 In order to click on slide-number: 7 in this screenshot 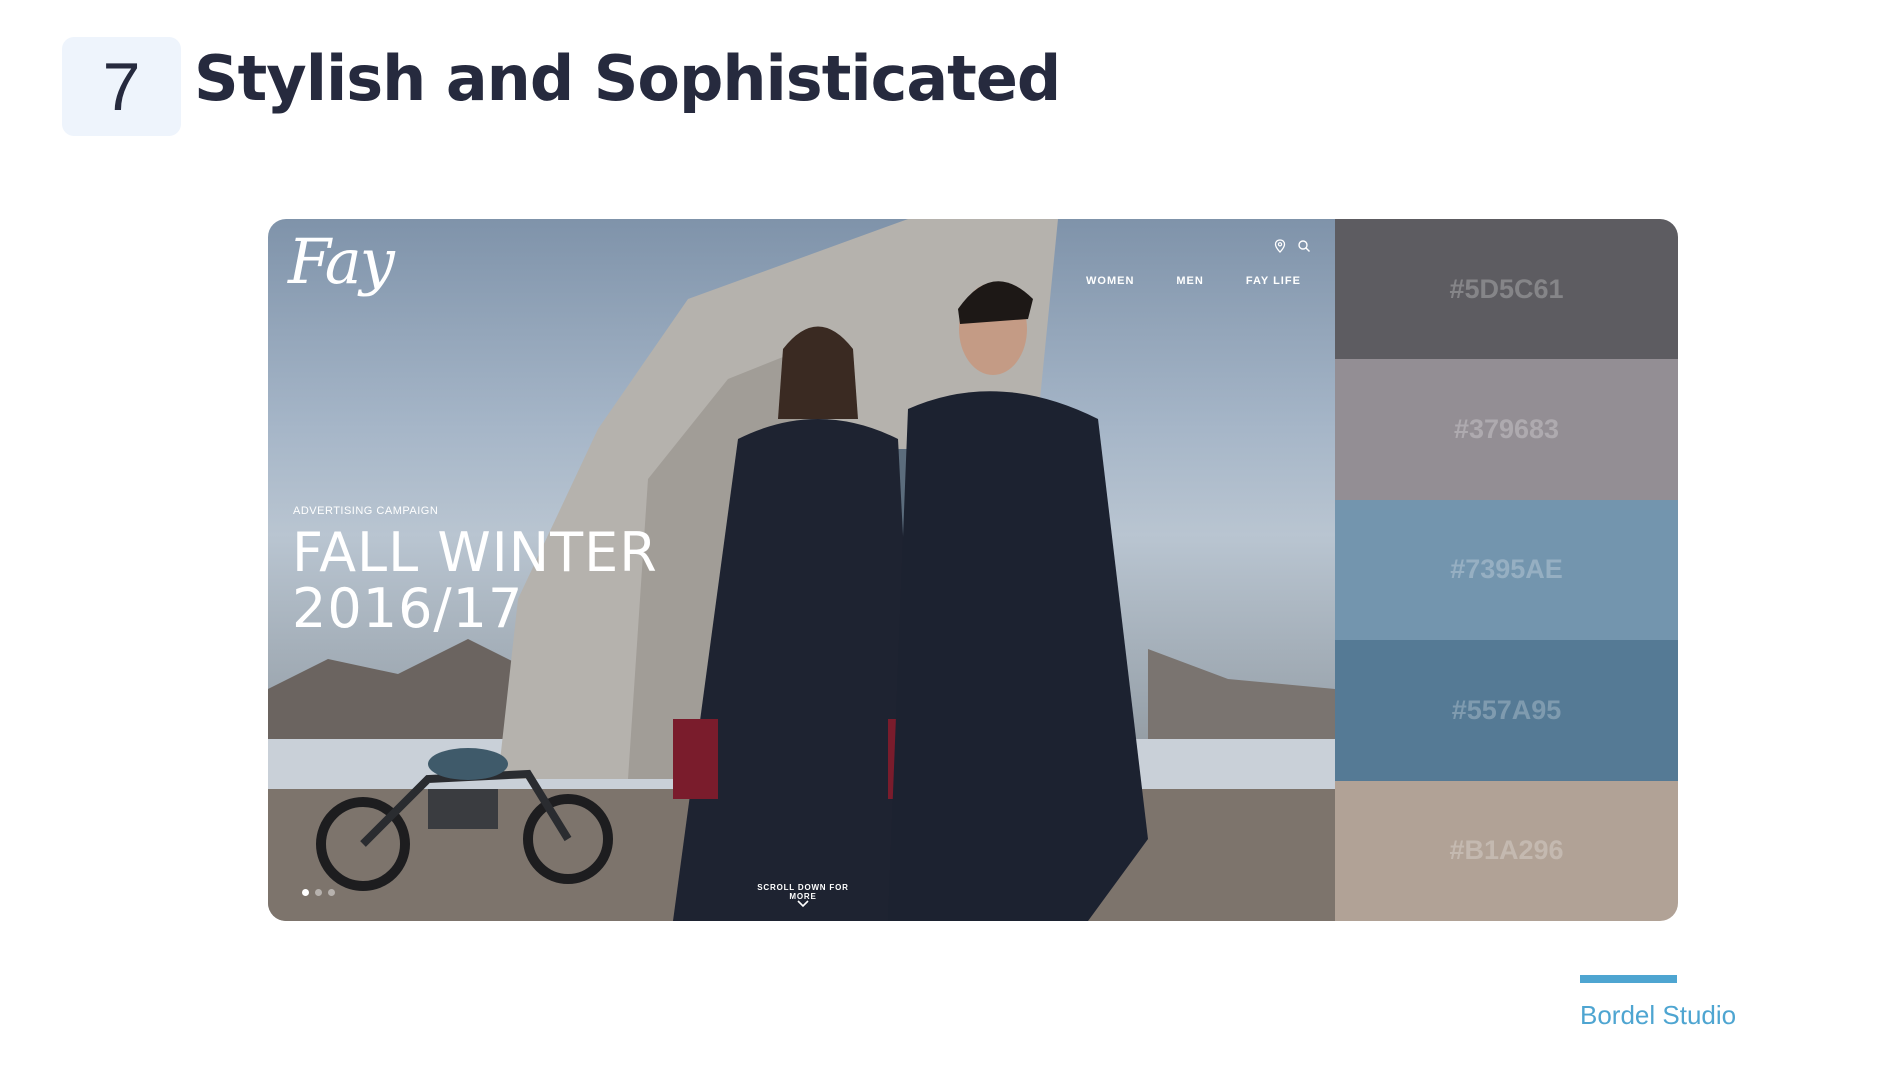, I will do `click(121, 86)`.